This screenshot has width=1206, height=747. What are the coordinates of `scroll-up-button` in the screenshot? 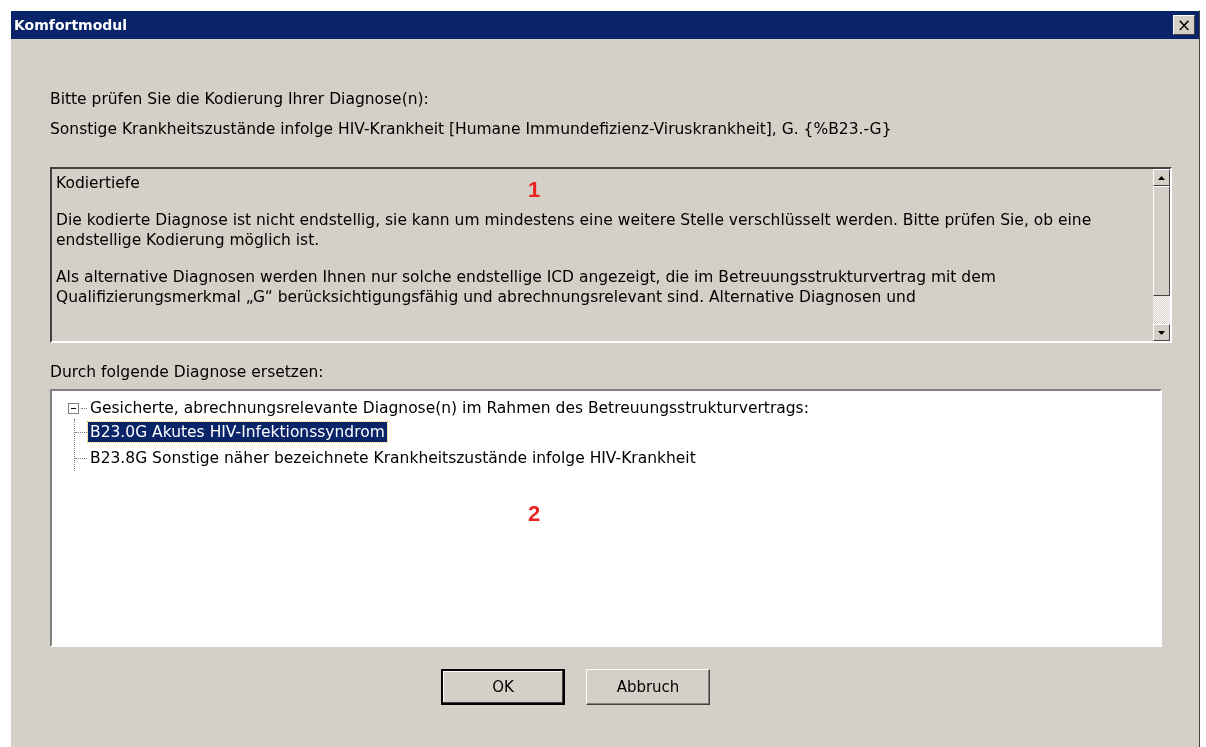 It's located at (1161, 177).